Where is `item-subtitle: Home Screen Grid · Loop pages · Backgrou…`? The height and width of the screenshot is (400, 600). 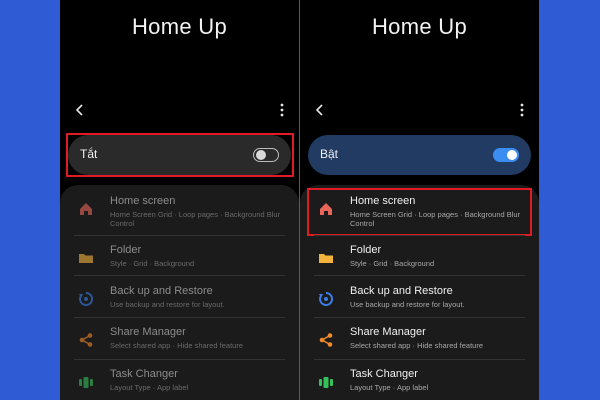
item-subtitle: Home Screen Grid · Loop pages · Backgrou… is located at coordinates (195, 219).